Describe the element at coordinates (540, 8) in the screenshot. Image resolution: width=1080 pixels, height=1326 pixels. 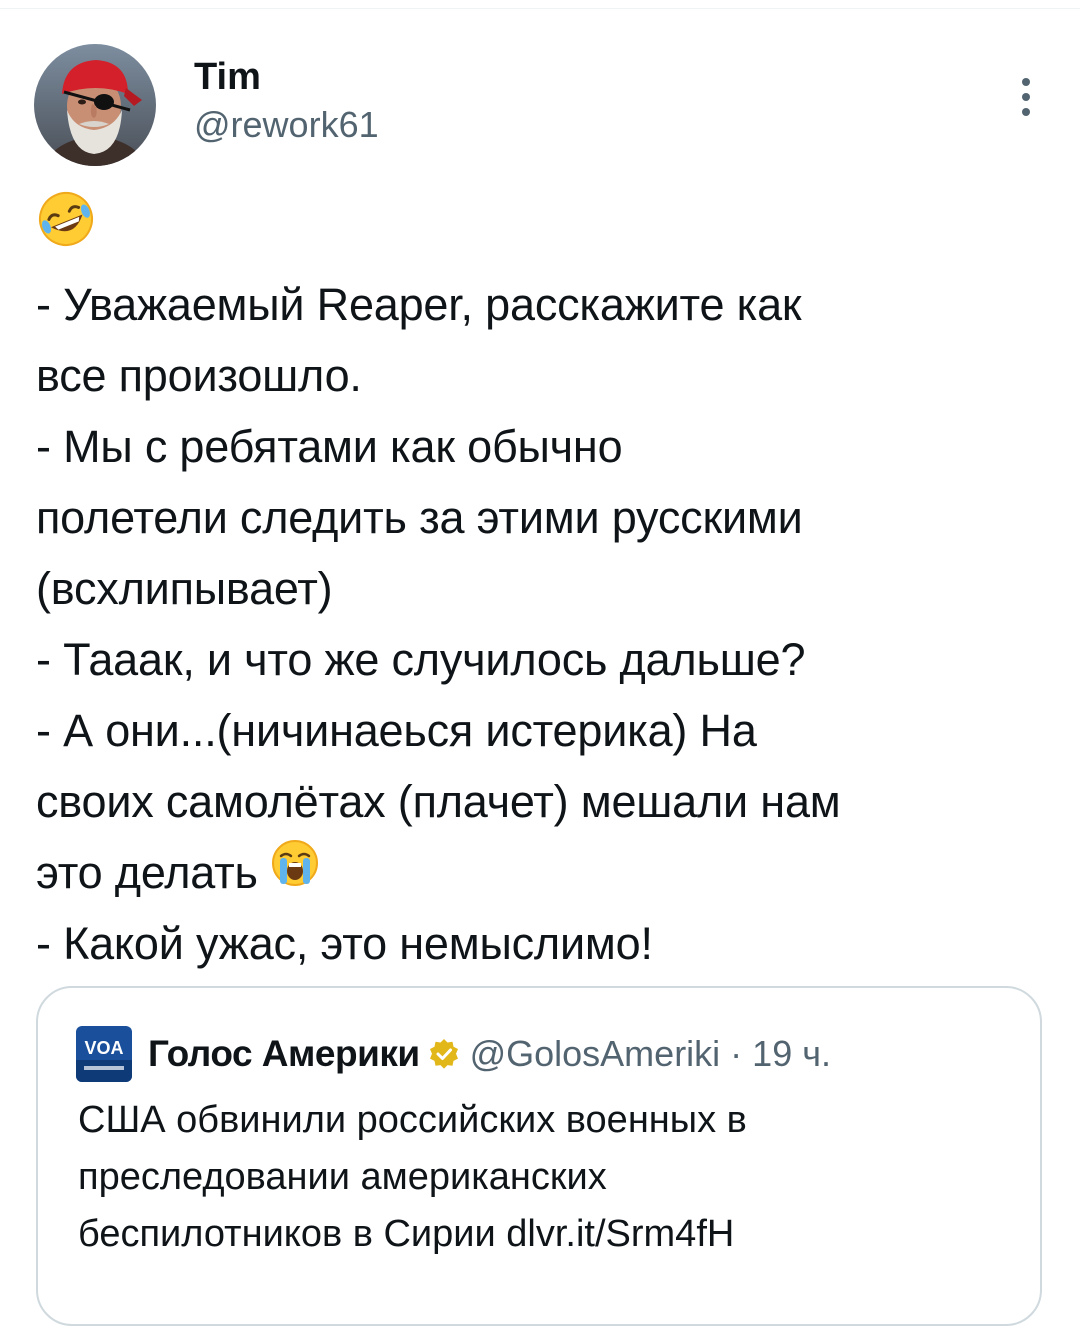
I see `top-divider` at that location.